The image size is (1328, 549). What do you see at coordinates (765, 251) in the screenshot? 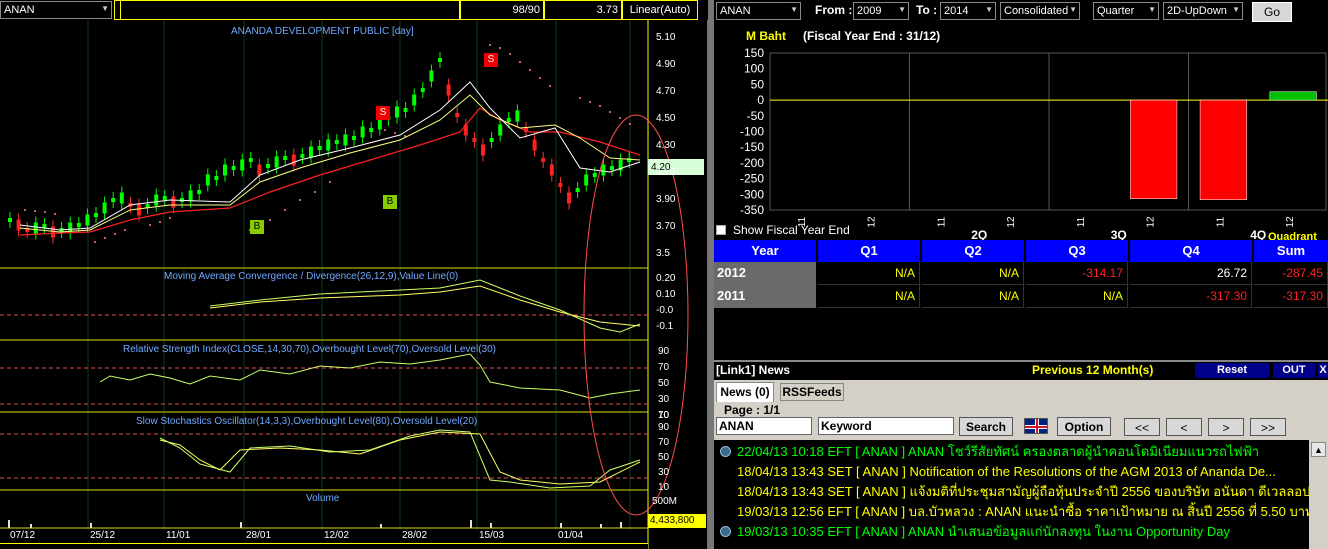
I see `table-header-cell: Year` at bounding box center [765, 251].